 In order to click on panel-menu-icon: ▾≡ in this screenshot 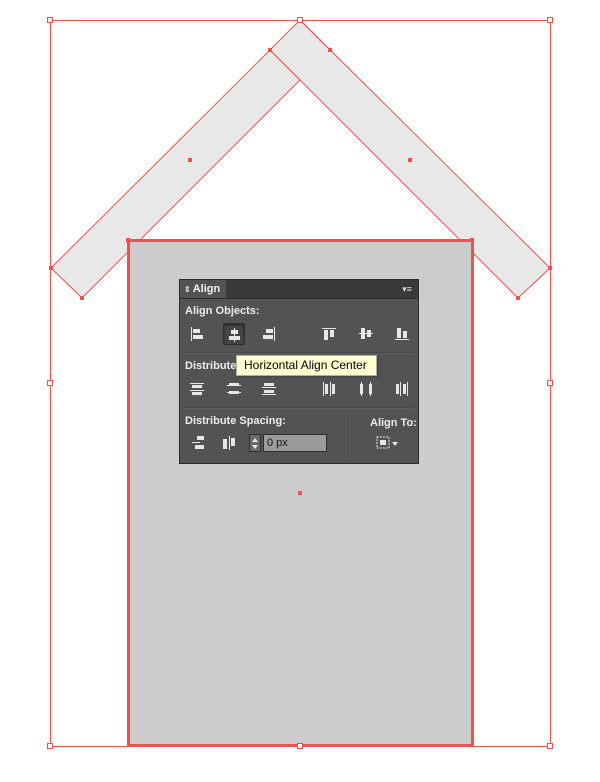, I will do `click(407, 289)`.